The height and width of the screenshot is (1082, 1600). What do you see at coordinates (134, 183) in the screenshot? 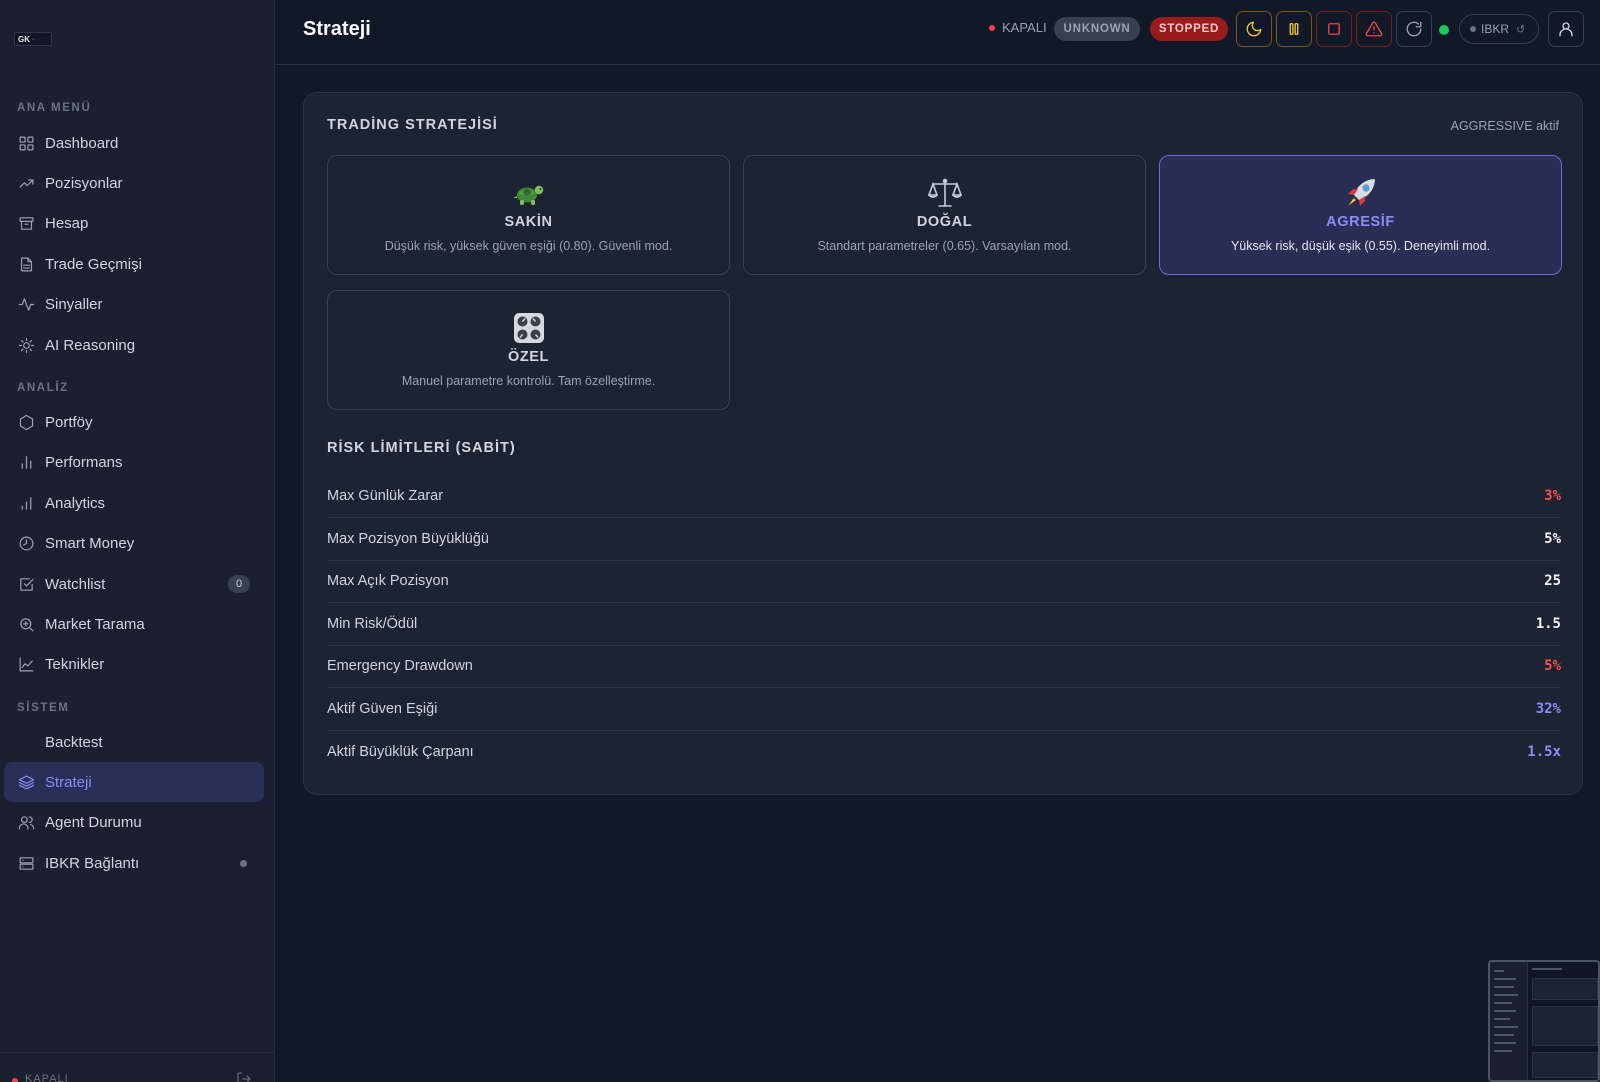
I see `sidebar-item-pozisyonlar: Pozisyonlar` at bounding box center [134, 183].